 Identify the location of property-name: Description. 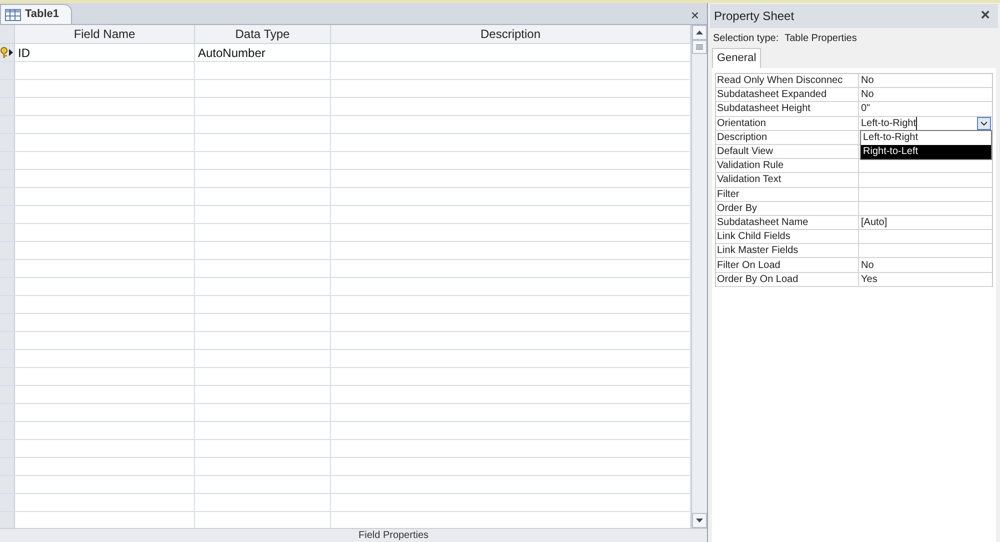
(742, 137).